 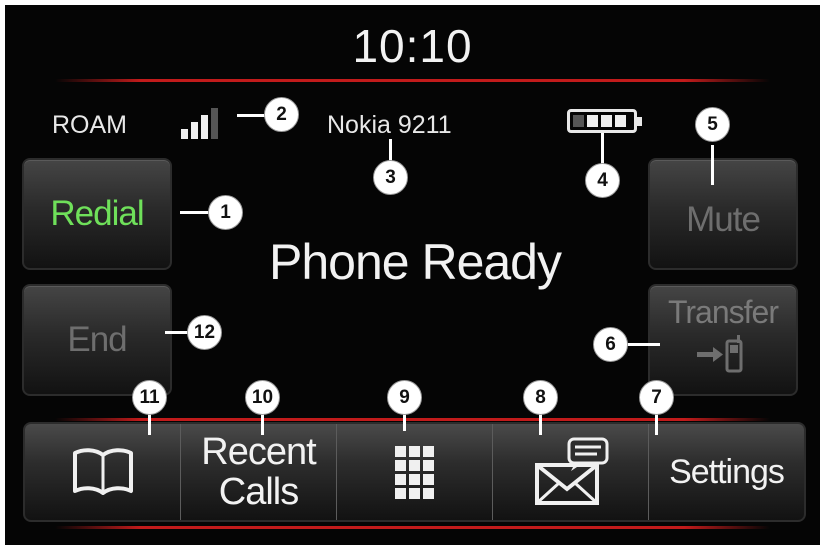 I want to click on callout-10: 10, so click(x=262, y=397).